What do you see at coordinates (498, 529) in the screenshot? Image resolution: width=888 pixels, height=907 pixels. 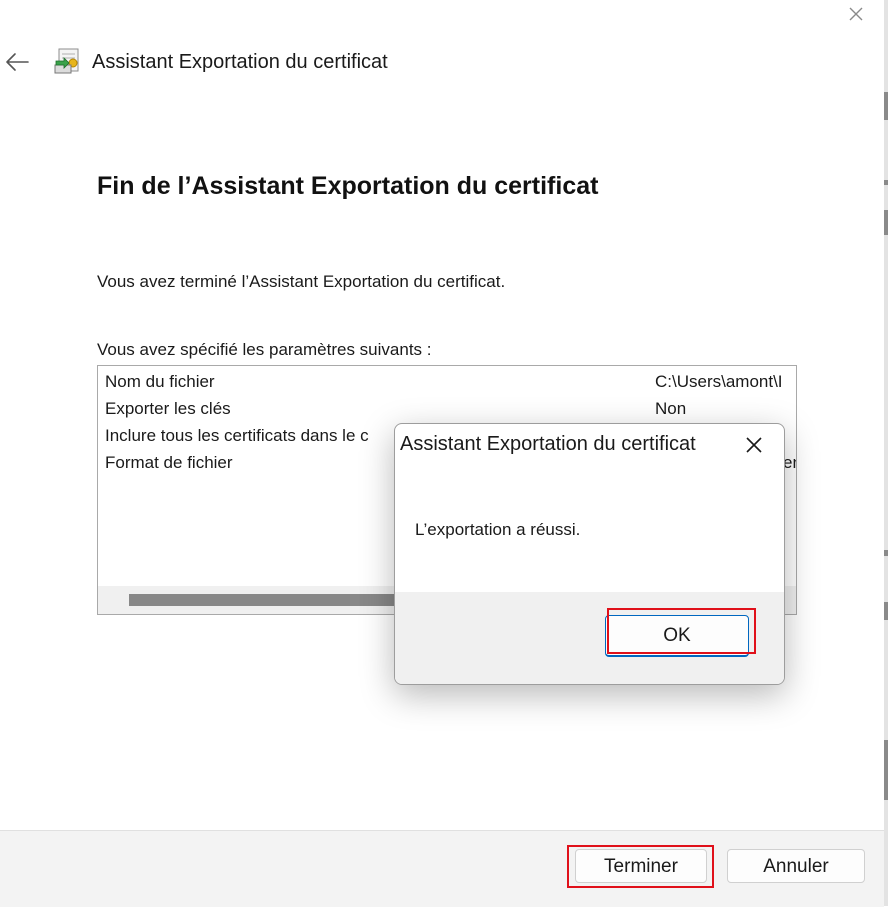 I see `dialog-message: L’exportation a réussi.` at bounding box center [498, 529].